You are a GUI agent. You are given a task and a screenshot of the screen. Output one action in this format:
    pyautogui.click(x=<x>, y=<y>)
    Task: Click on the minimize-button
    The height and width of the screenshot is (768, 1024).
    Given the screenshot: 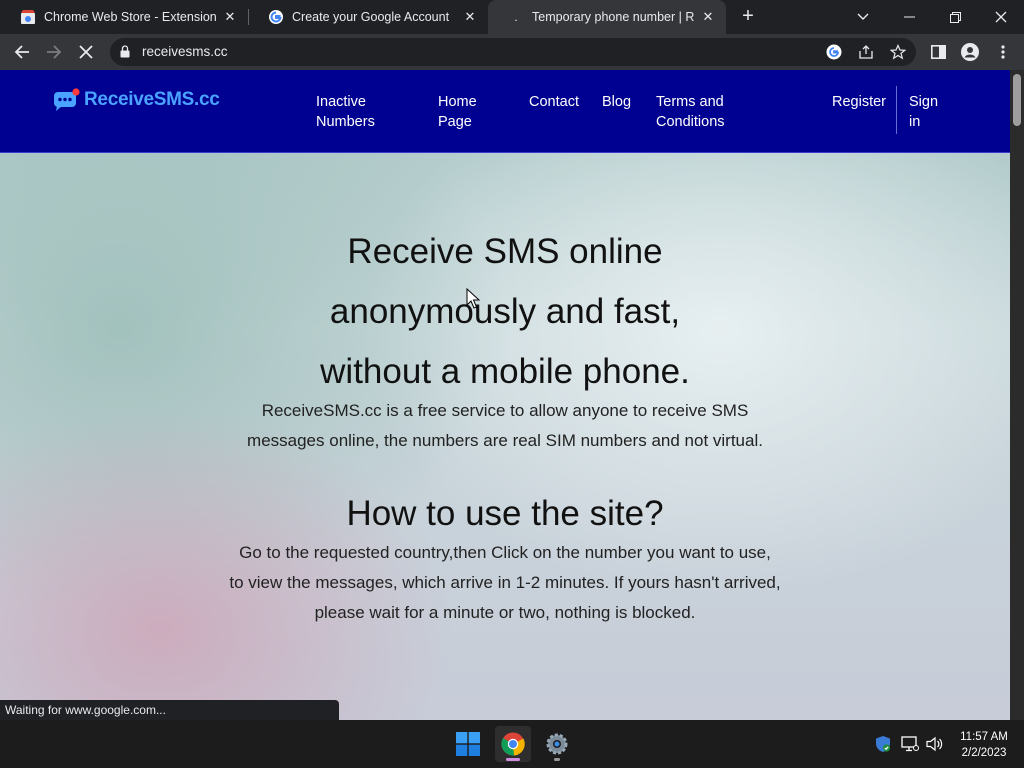 What is the action you would take?
    pyautogui.click(x=909, y=17)
    